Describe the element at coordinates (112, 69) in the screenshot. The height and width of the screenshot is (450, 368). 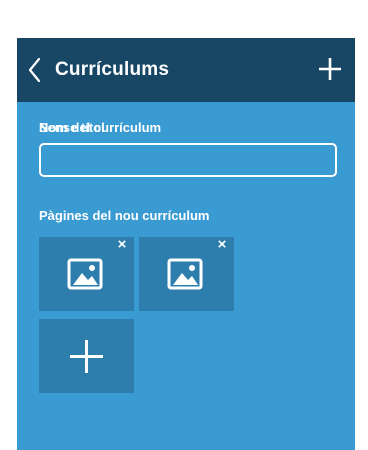
I see `page-title: Currículums` at that location.